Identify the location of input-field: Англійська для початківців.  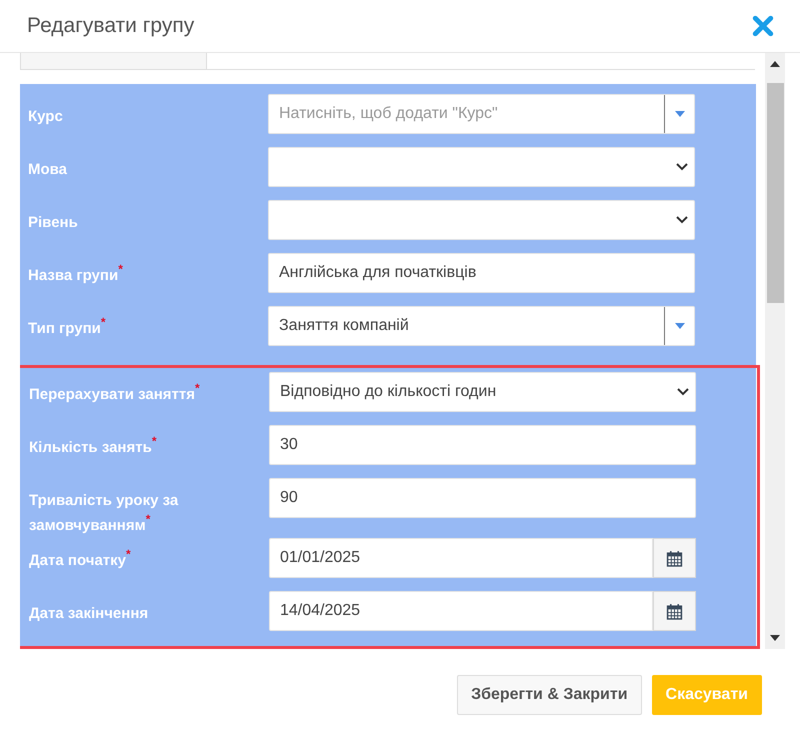
(481, 273).